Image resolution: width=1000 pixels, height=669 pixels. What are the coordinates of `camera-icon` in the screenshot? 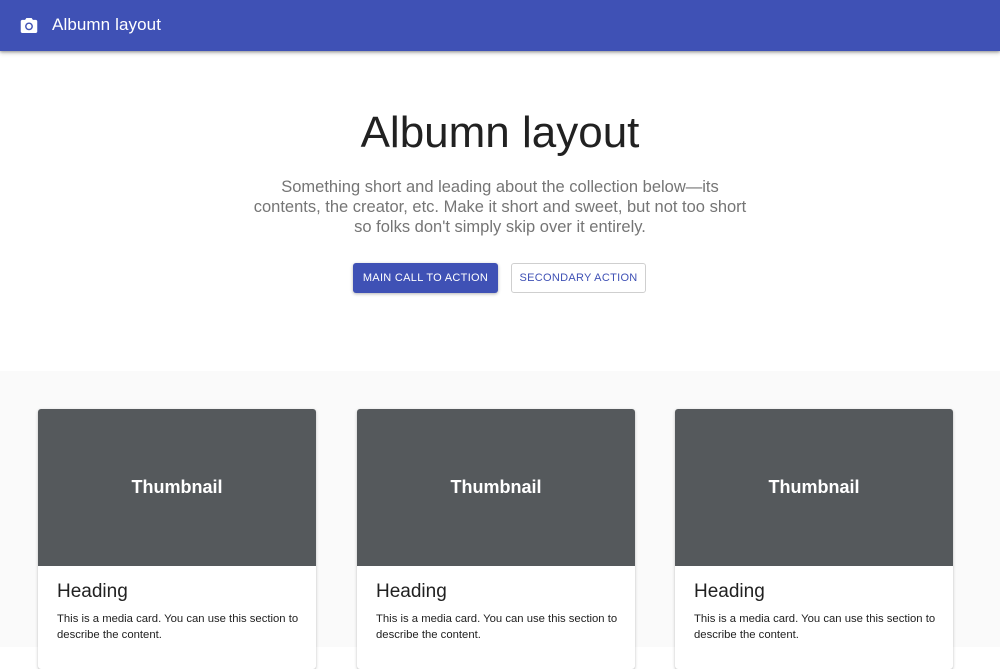 It's located at (29, 25).